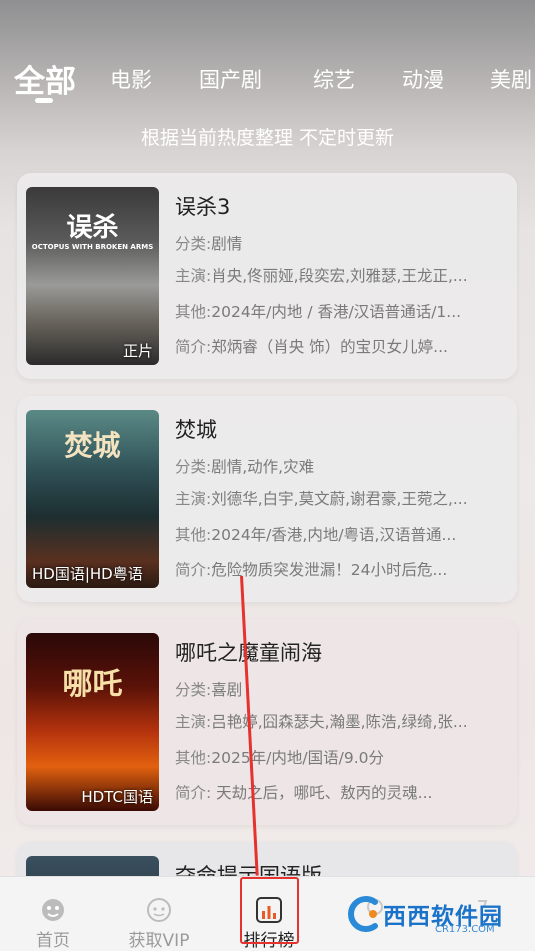  What do you see at coordinates (269, 910) in the screenshot?
I see `annotation-highlight-box` at bounding box center [269, 910].